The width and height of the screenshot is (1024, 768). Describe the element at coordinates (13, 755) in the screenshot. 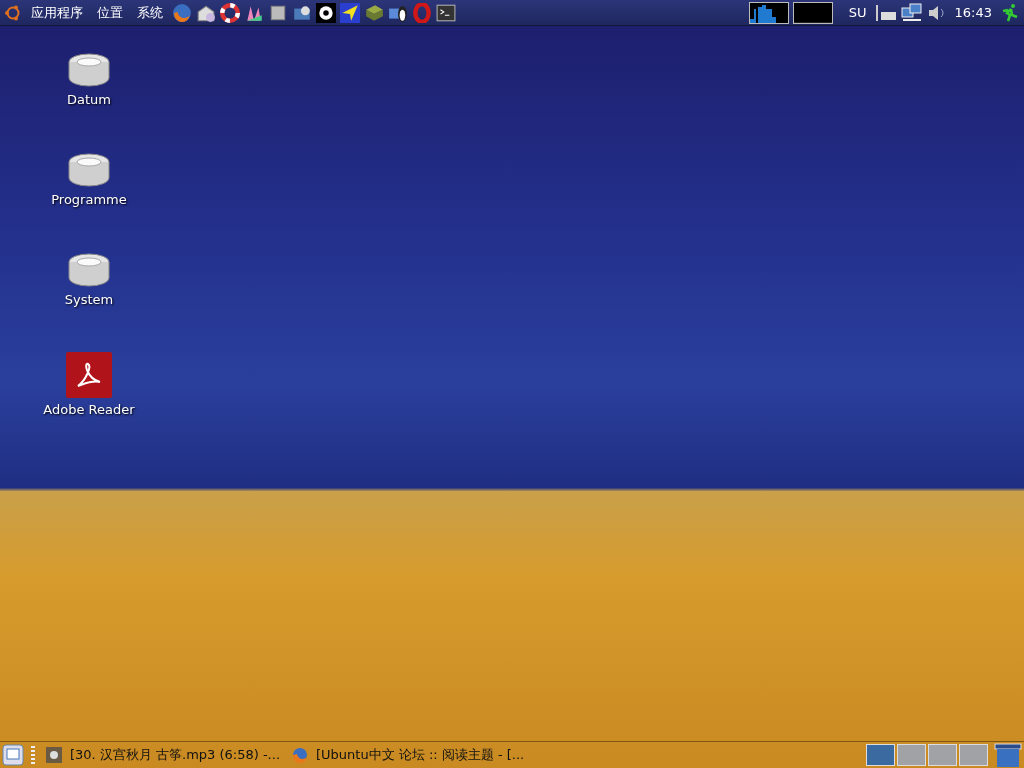

I see `show-desktop-icon` at that location.